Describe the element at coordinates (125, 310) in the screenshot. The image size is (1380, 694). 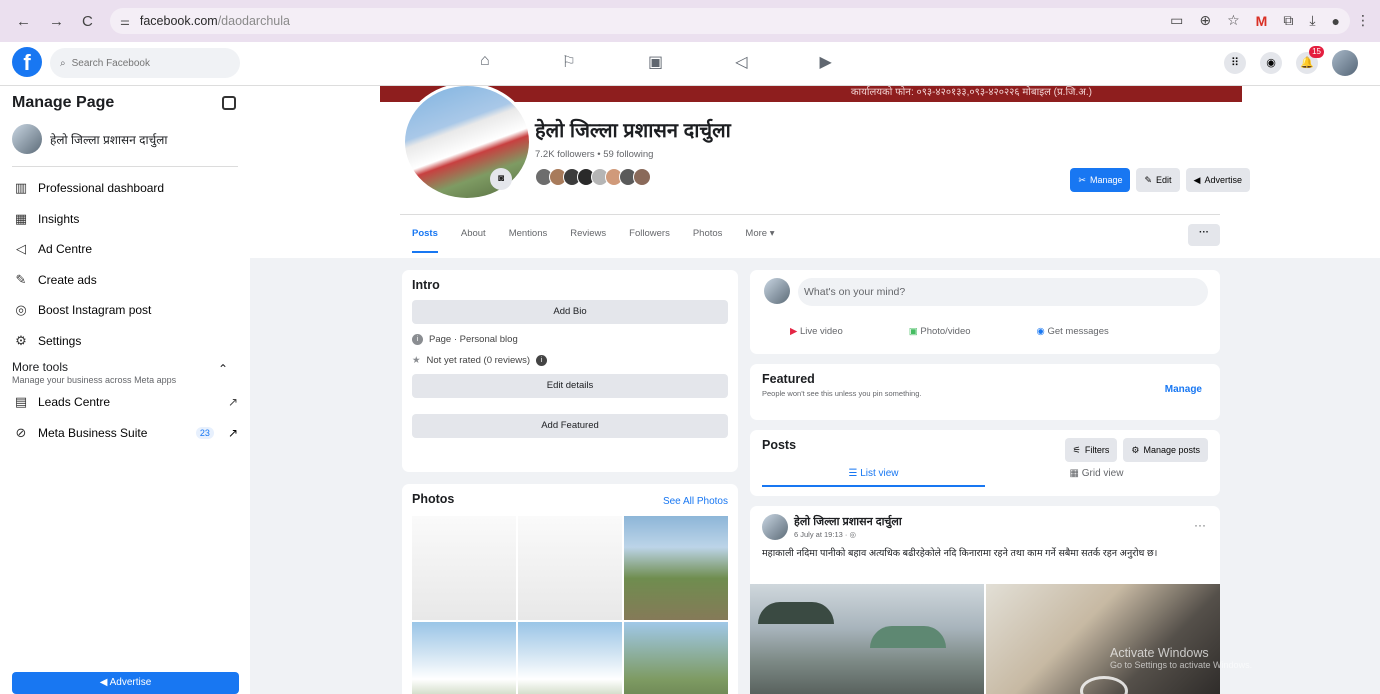
I see `sidebar-item-boost-instagram: ◎ Boost Instagram post` at that location.